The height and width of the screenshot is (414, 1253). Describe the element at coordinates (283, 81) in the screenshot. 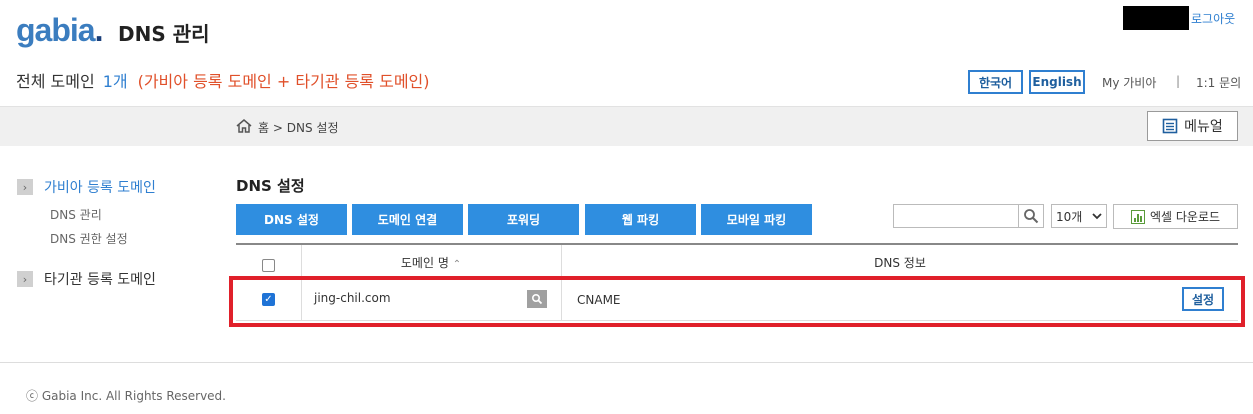

I see `summary-desc: (가비아 등록 도메인 + 타기관 등록 도메인)` at that location.